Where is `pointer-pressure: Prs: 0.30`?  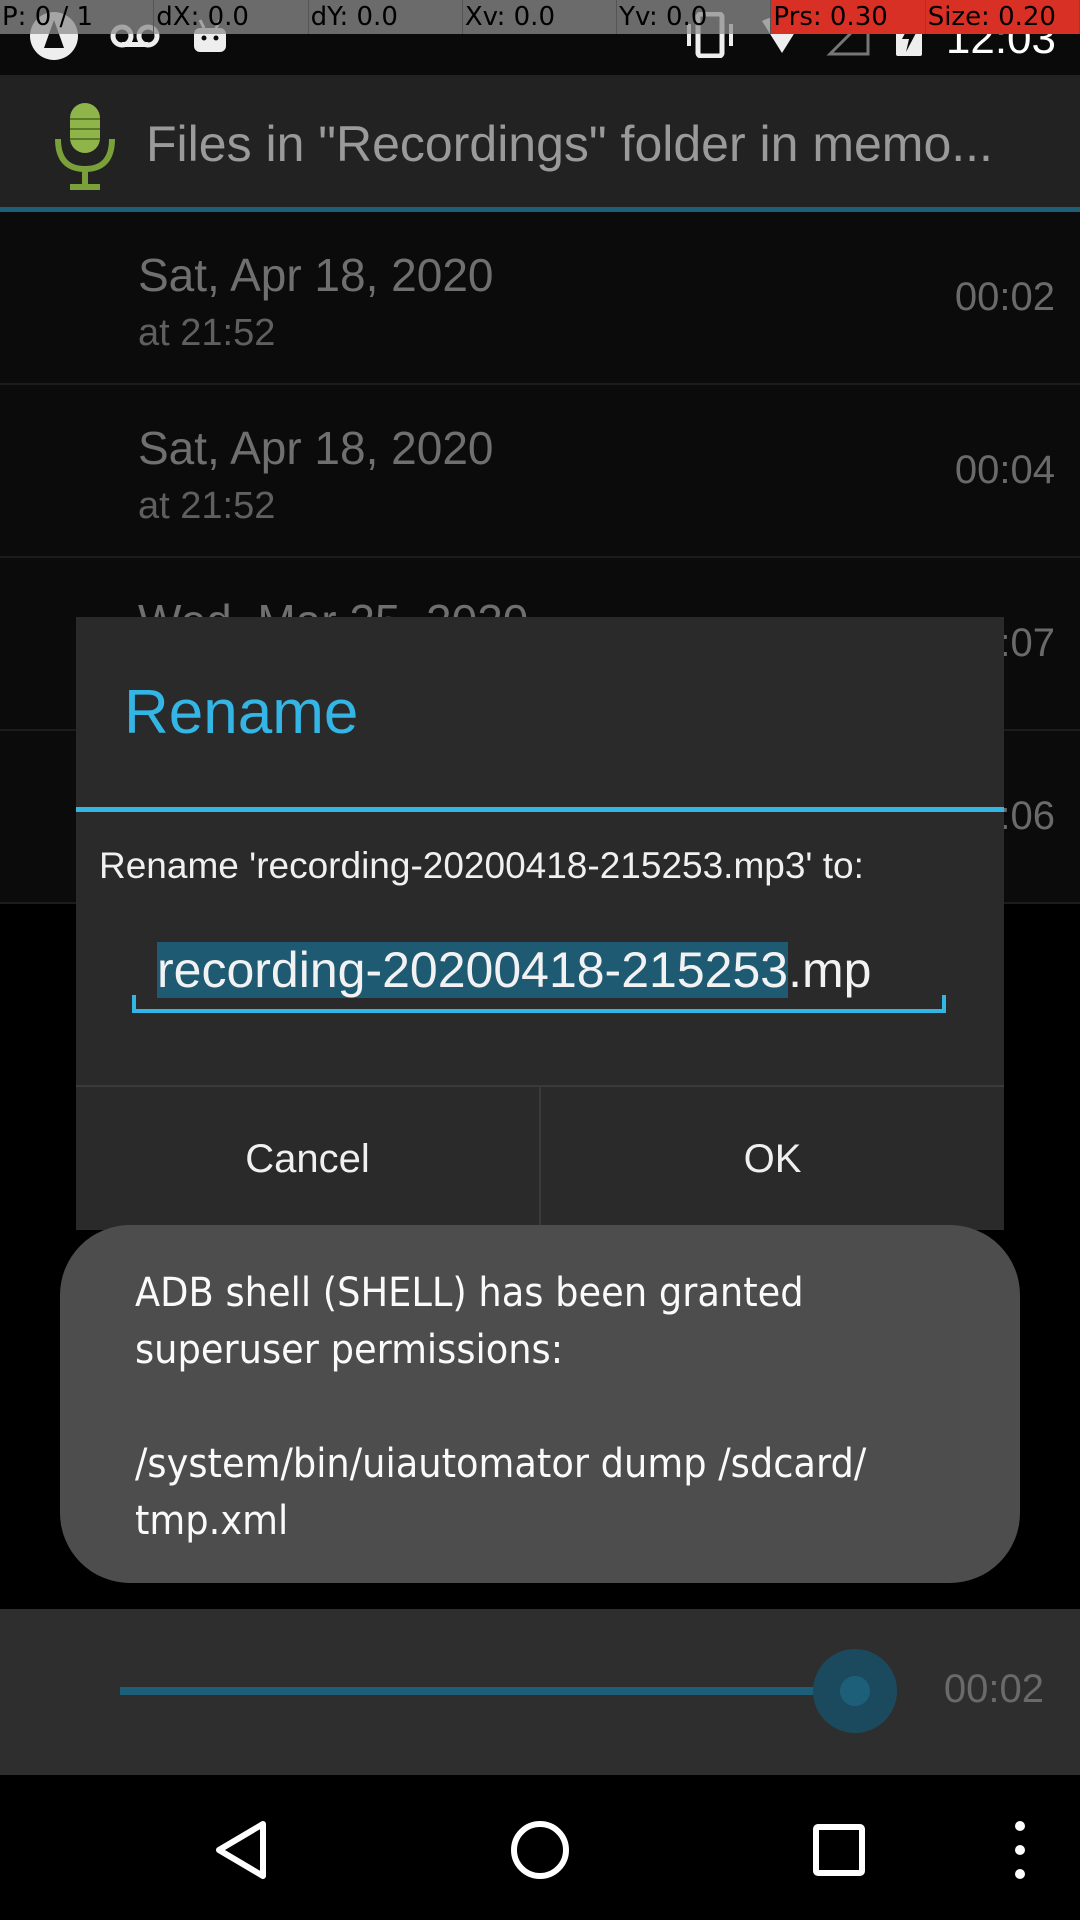
pointer-pressure: Prs: 0.30 is located at coordinates (848, 17).